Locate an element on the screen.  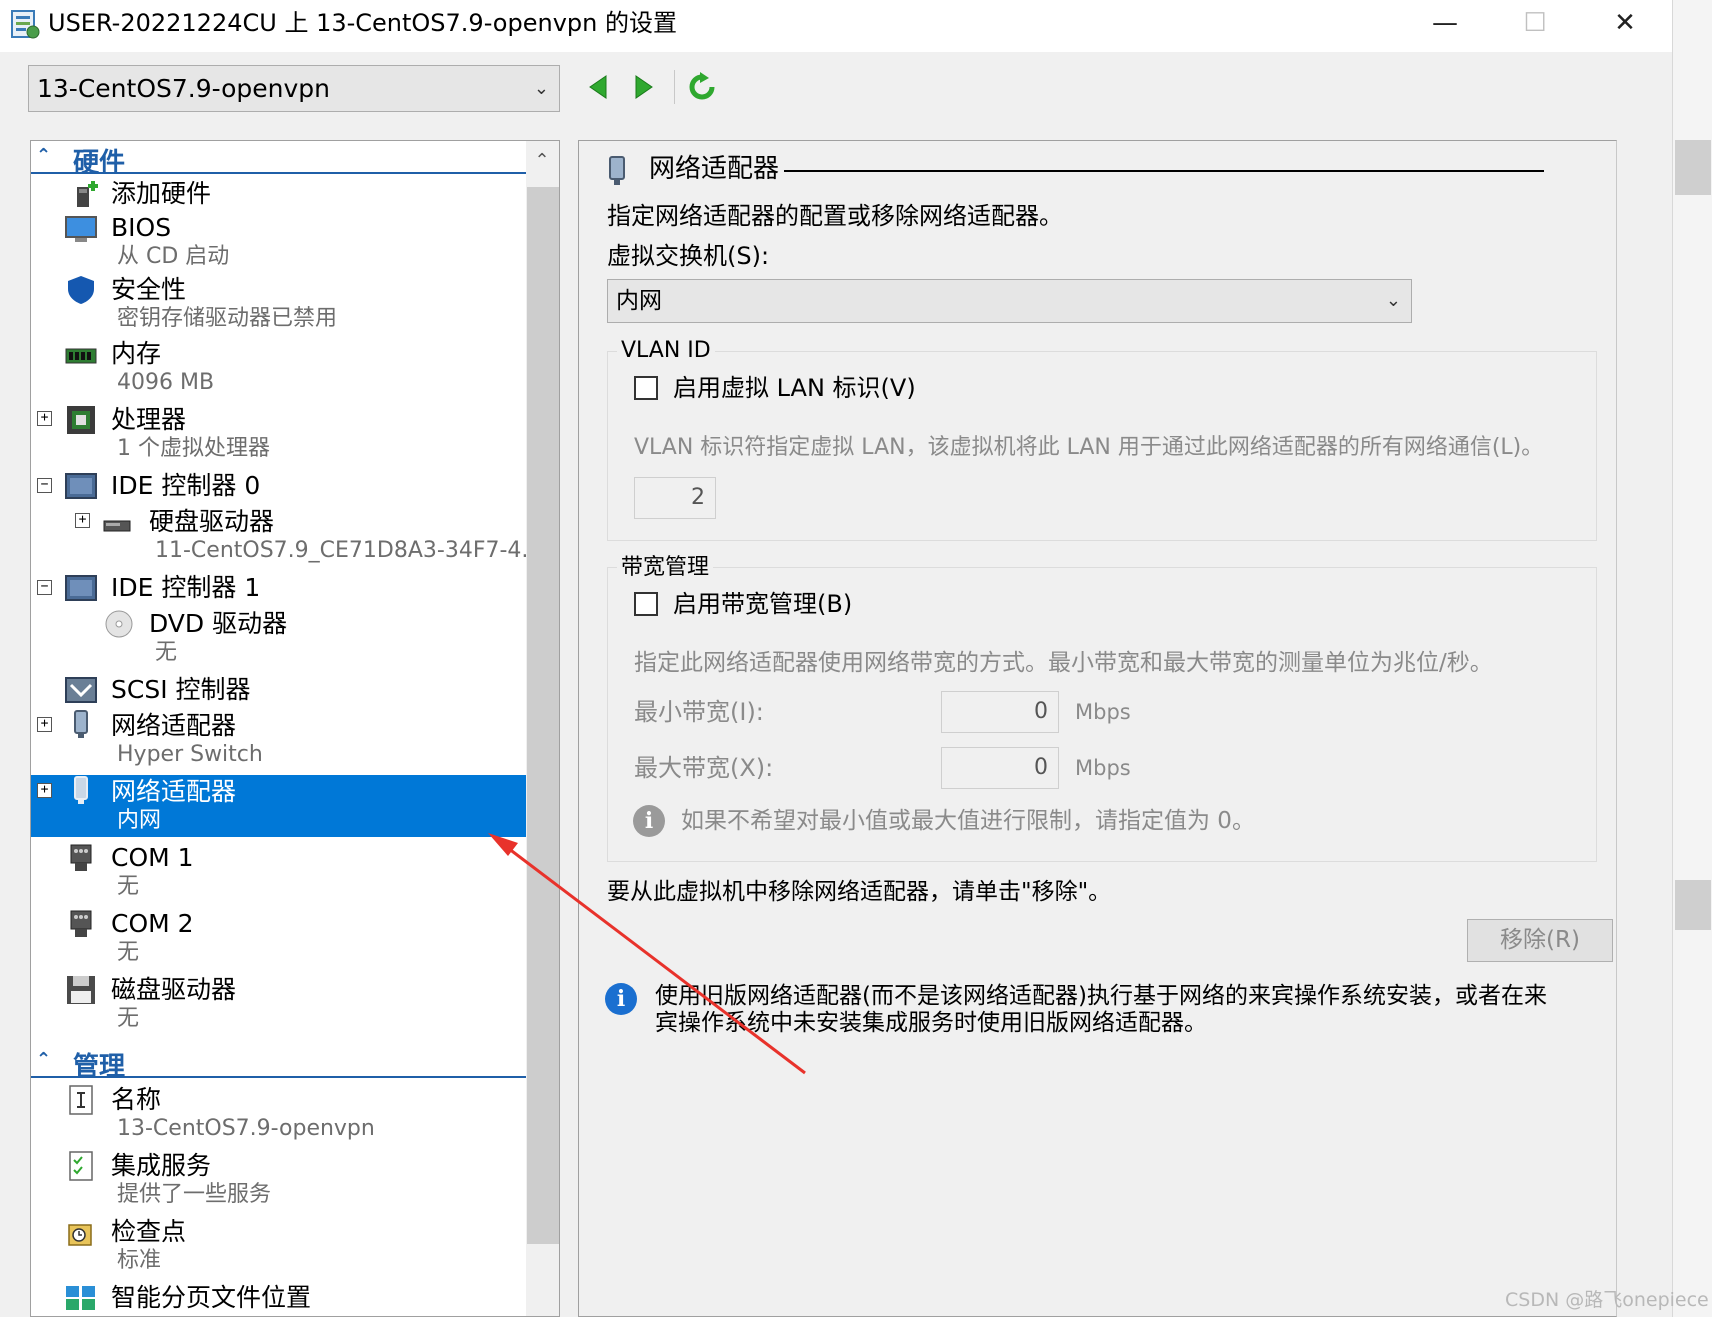
integration-services-icon is located at coordinates (81, 1166).